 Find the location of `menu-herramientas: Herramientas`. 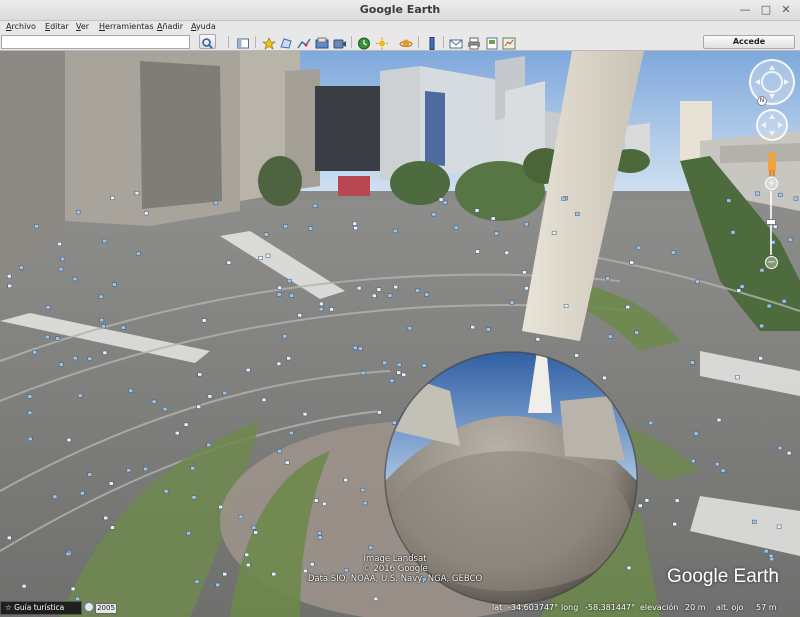

menu-herramientas: Herramientas is located at coordinates (126, 26).